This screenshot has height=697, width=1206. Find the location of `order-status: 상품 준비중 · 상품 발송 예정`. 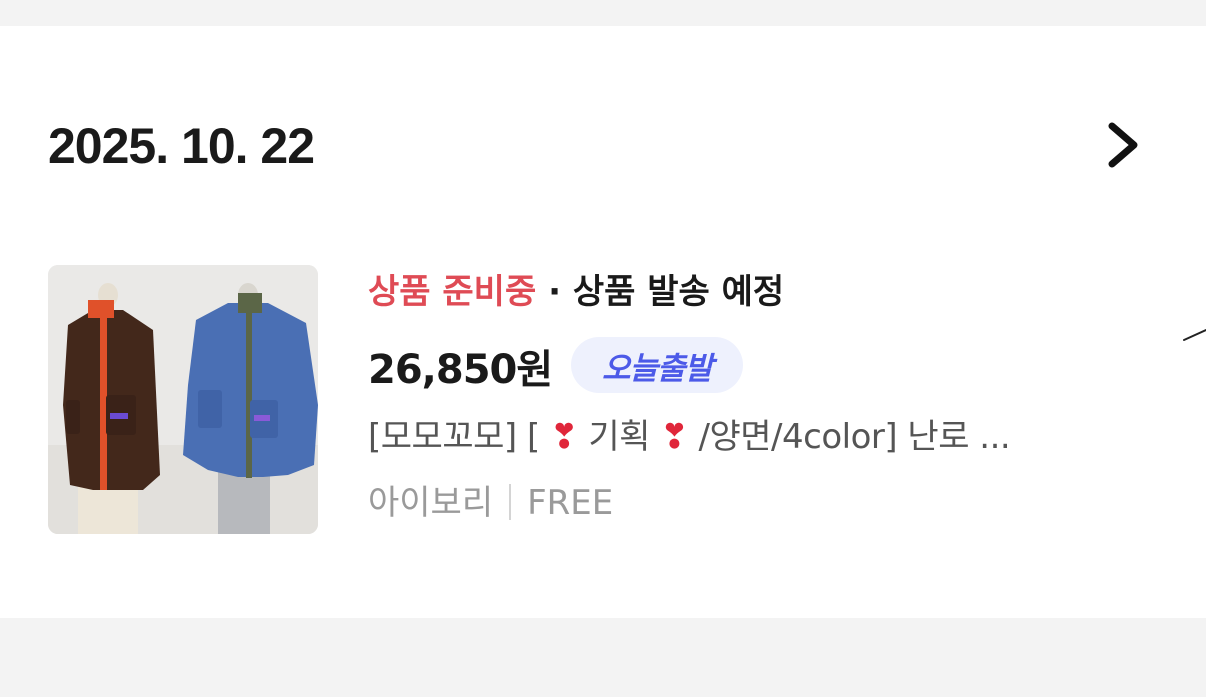

order-status: 상품 준비중 · 상품 발송 예정 is located at coordinates (576, 292).